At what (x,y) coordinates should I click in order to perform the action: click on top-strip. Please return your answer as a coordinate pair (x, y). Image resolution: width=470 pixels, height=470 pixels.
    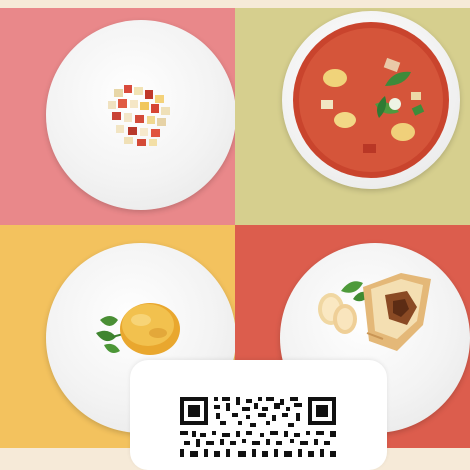
    Looking at the image, I should click on (235, 4).